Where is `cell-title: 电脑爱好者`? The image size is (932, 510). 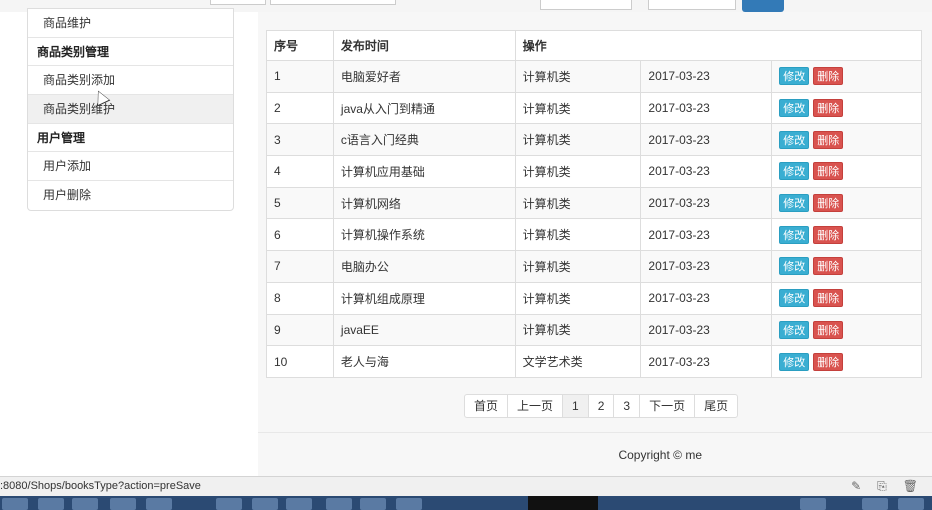
cell-title: 电脑爱好者 is located at coordinates (424, 76).